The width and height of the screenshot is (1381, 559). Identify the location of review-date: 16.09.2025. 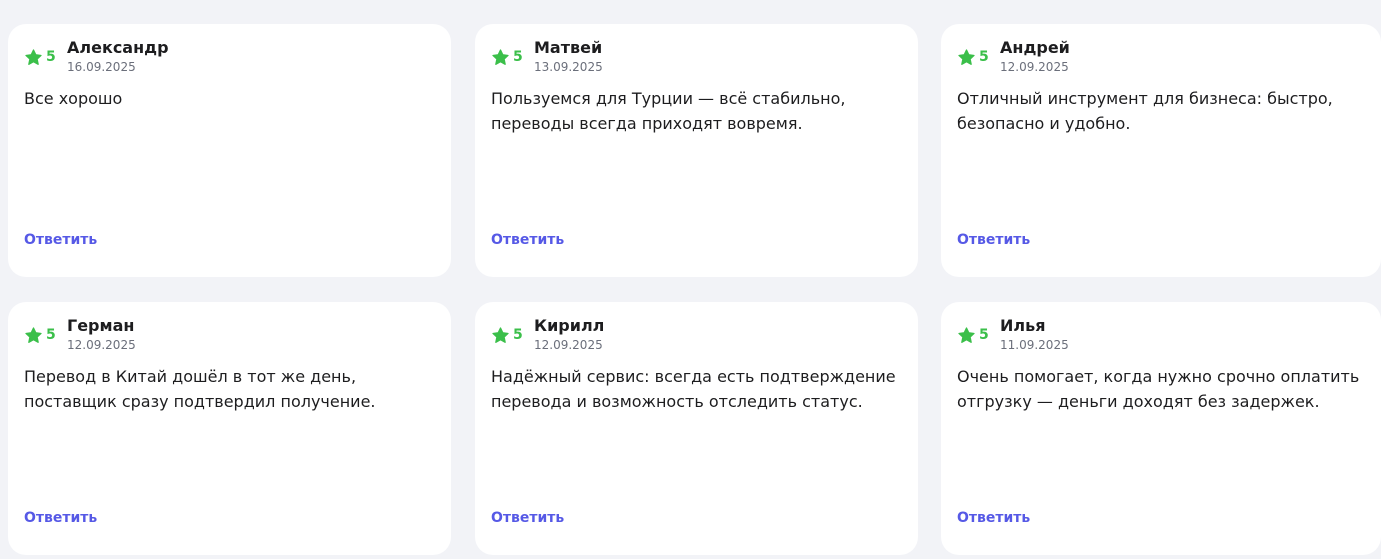
(101, 67).